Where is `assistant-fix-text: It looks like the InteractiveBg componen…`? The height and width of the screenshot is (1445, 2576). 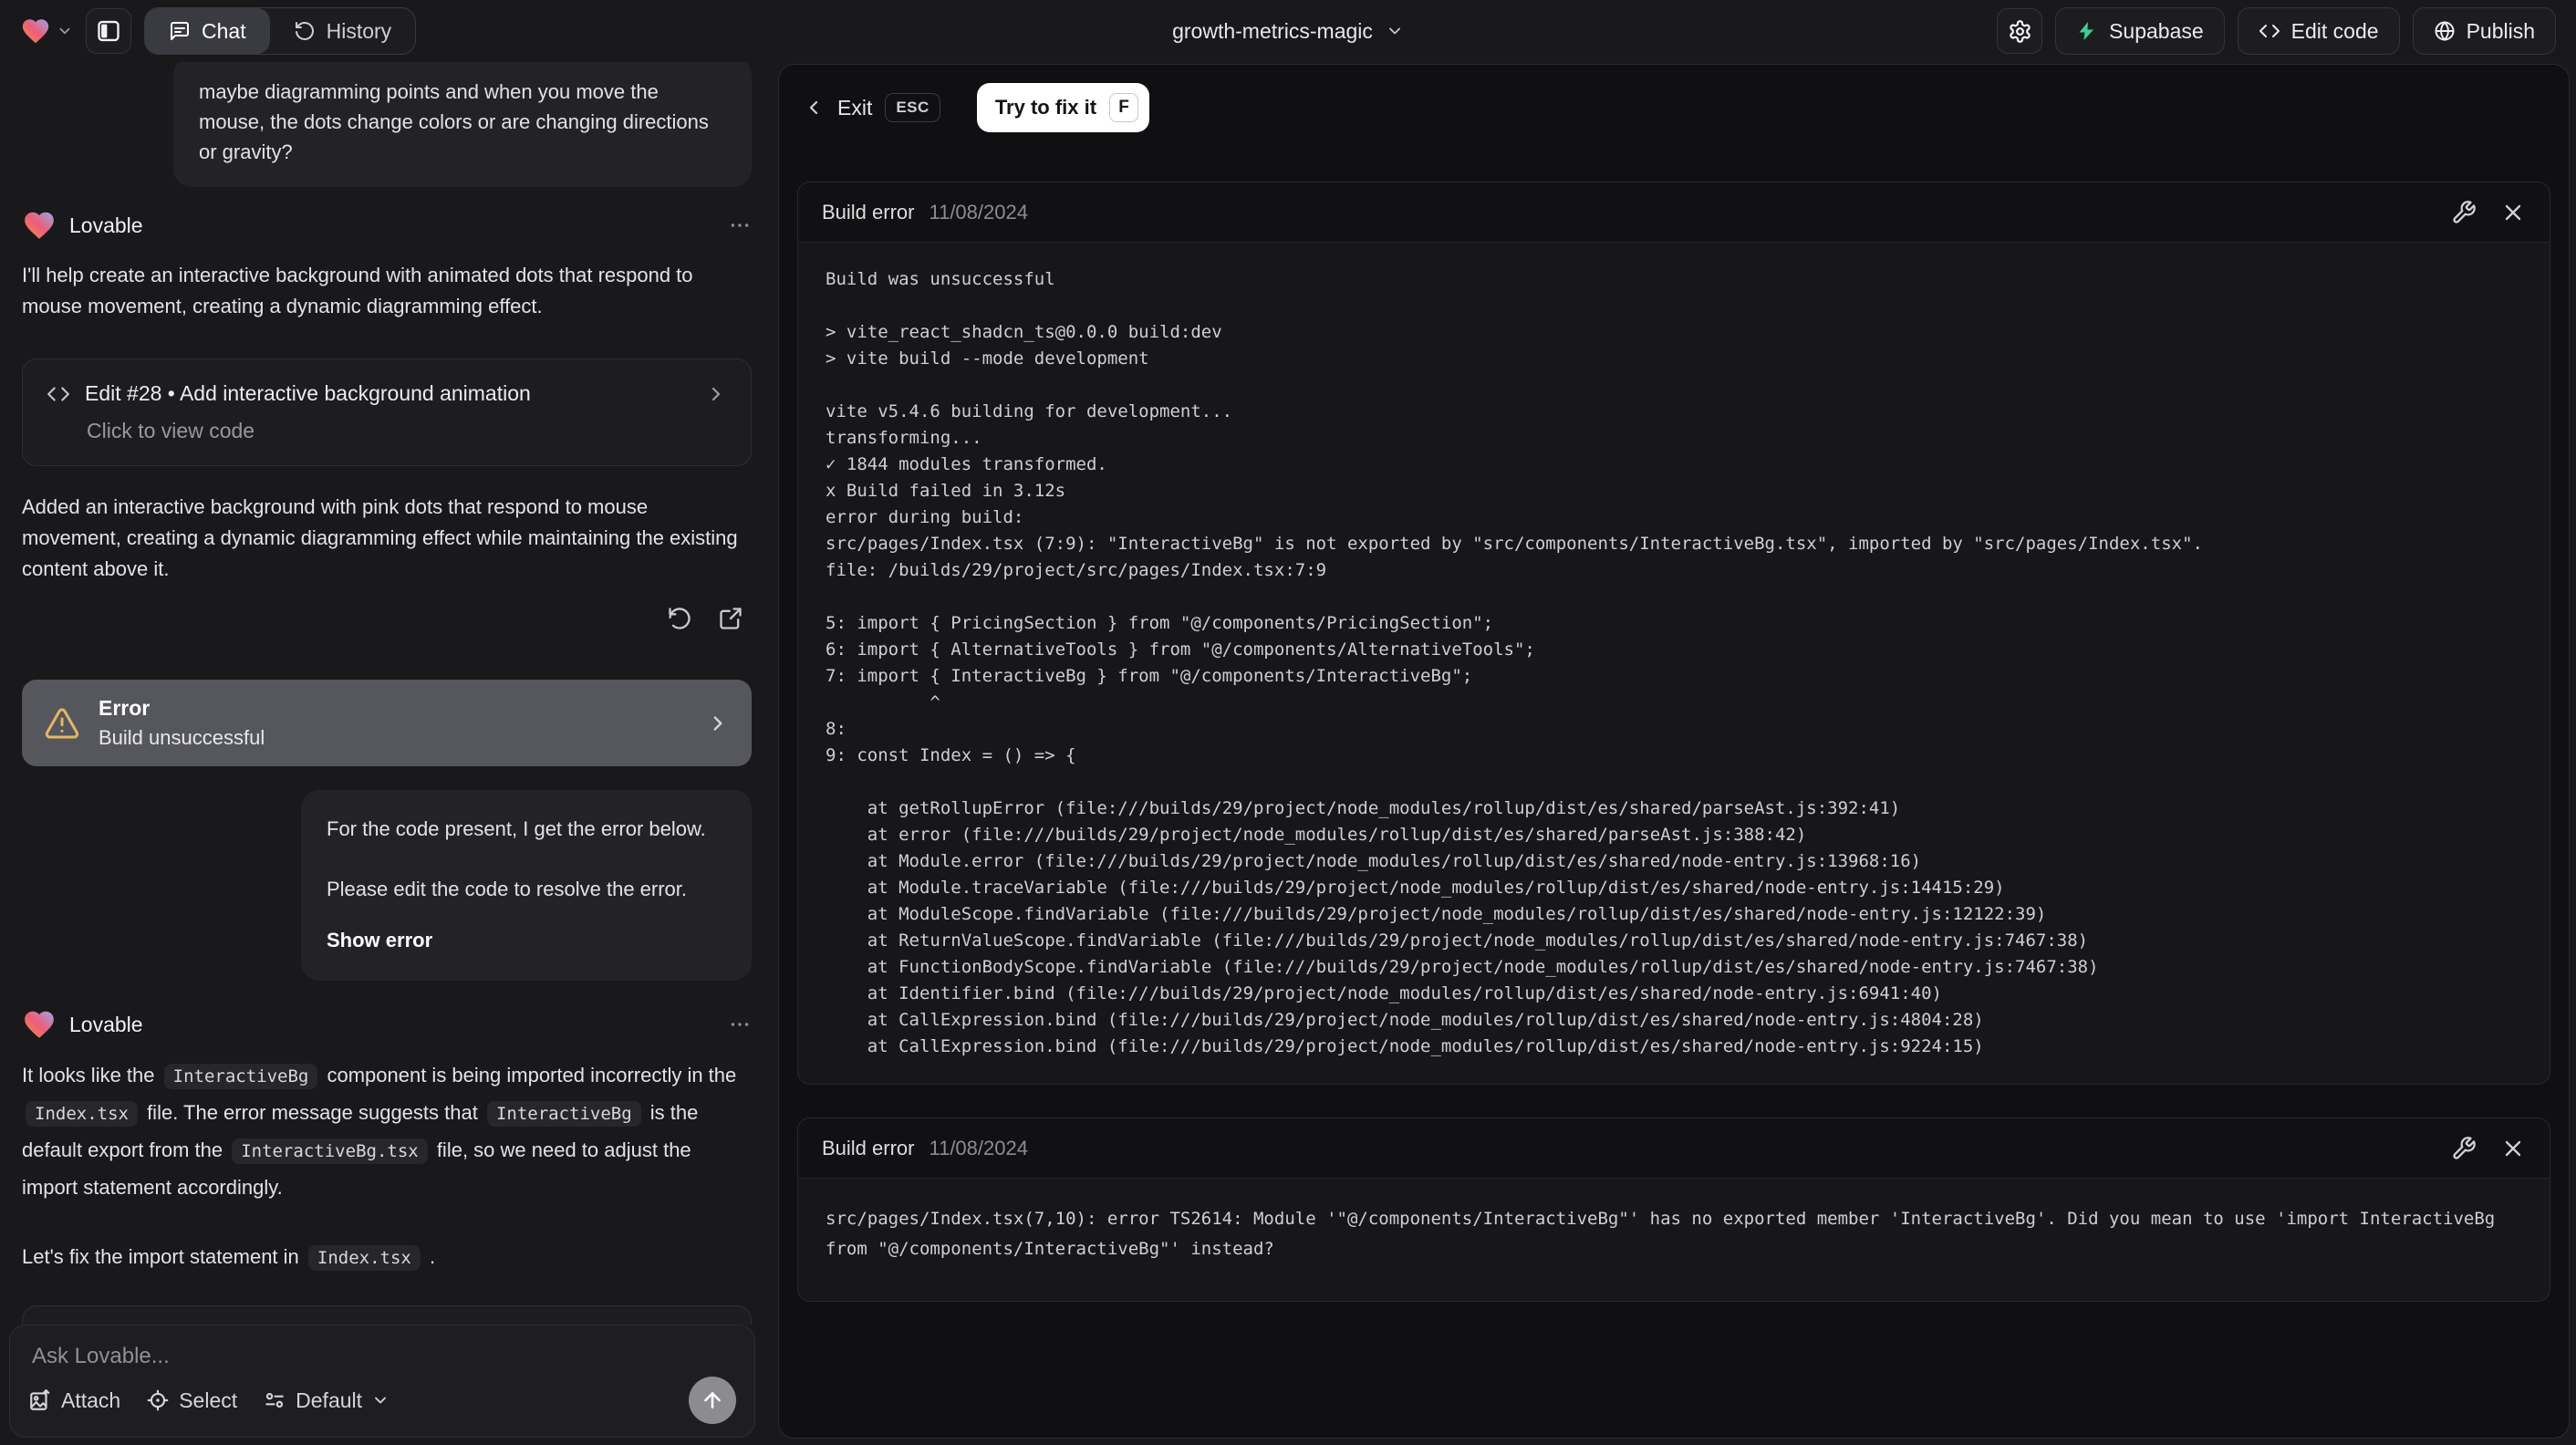 assistant-fix-text: It looks like the InteractiveBg componen… is located at coordinates (379, 1131).